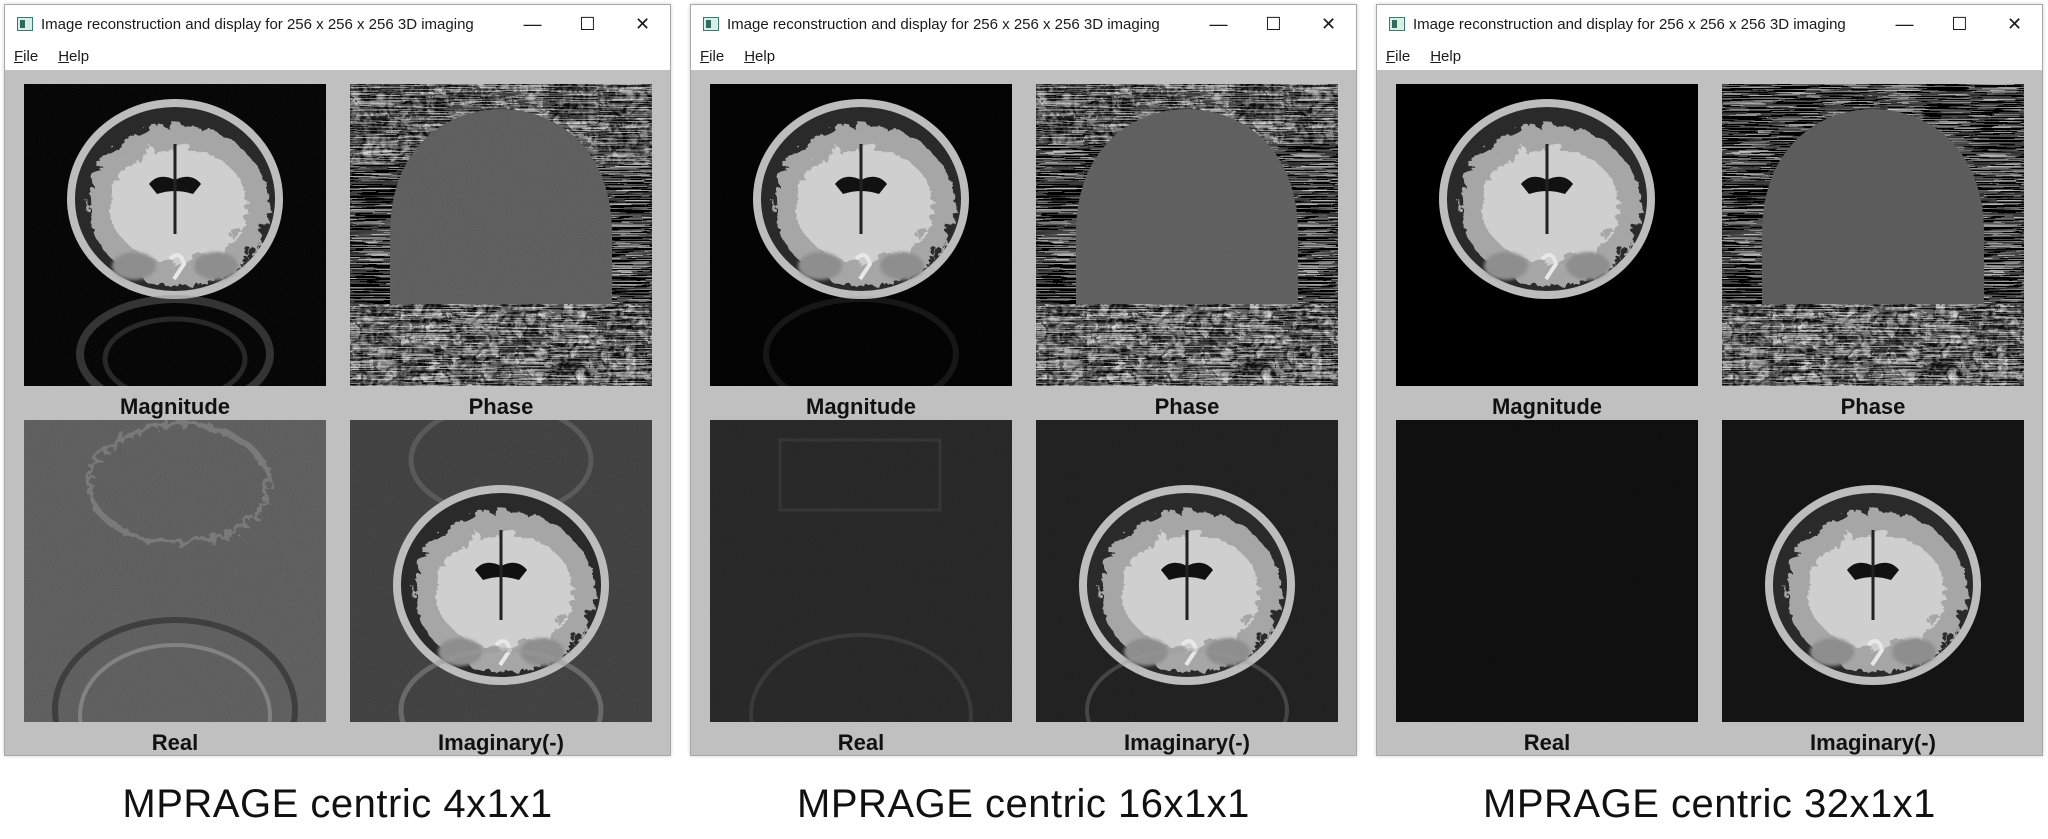 The height and width of the screenshot is (839, 2048). What do you see at coordinates (337, 804) in the screenshot?
I see `caption-1: MPRAGE centric 4x1x1` at bounding box center [337, 804].